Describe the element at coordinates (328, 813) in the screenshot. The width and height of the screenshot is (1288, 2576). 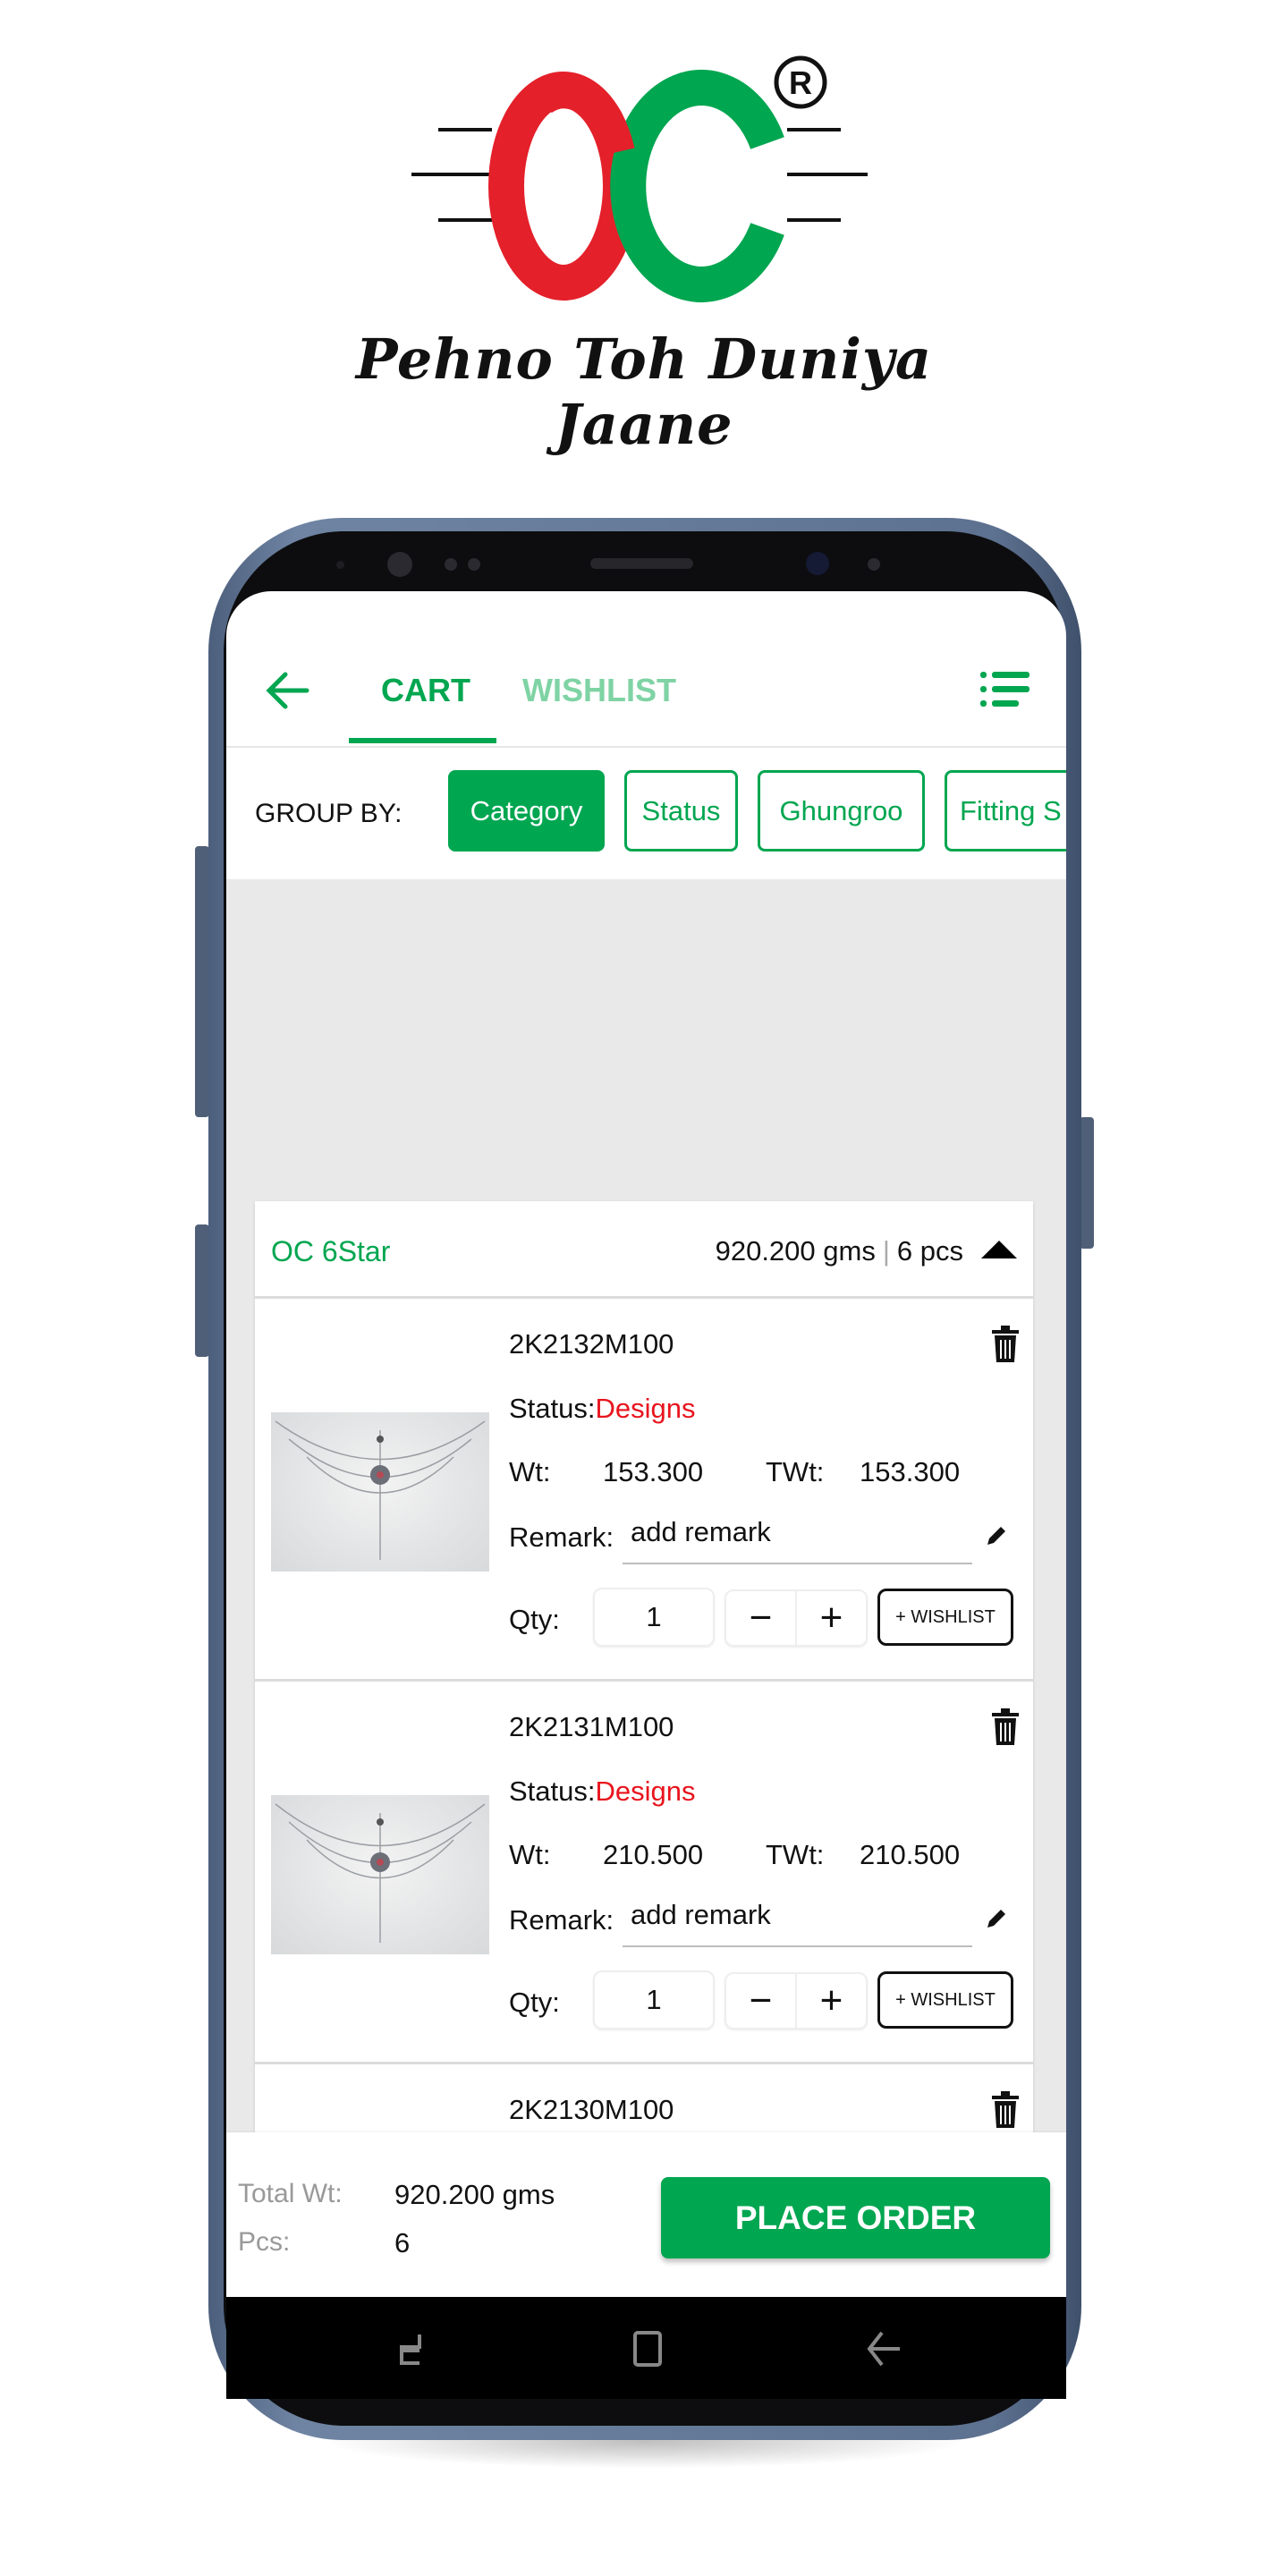
I see `group-by-label: GROUP BY:` at that location.